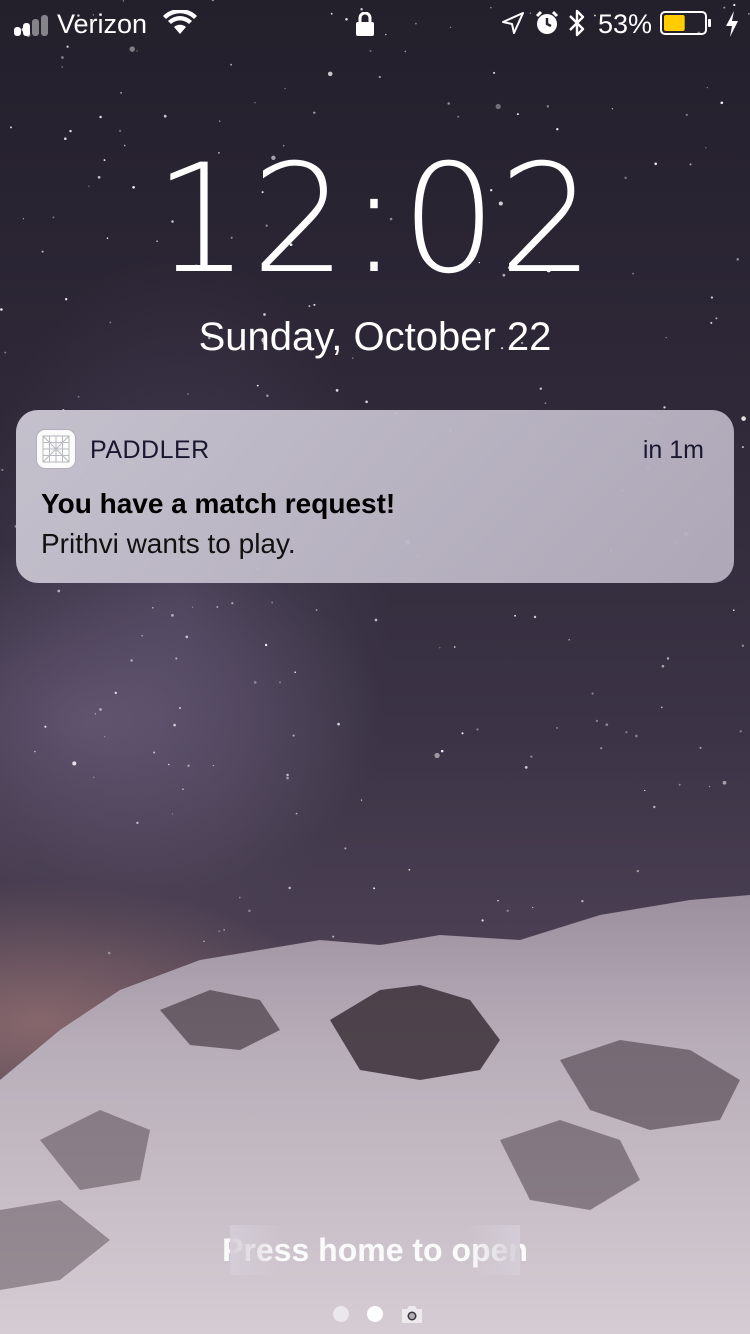 The height and width of the screenshot is (1334, 750). Describe the element at coordinates (412, 1314) in the screenshot. I see `camera-icon` at that location.